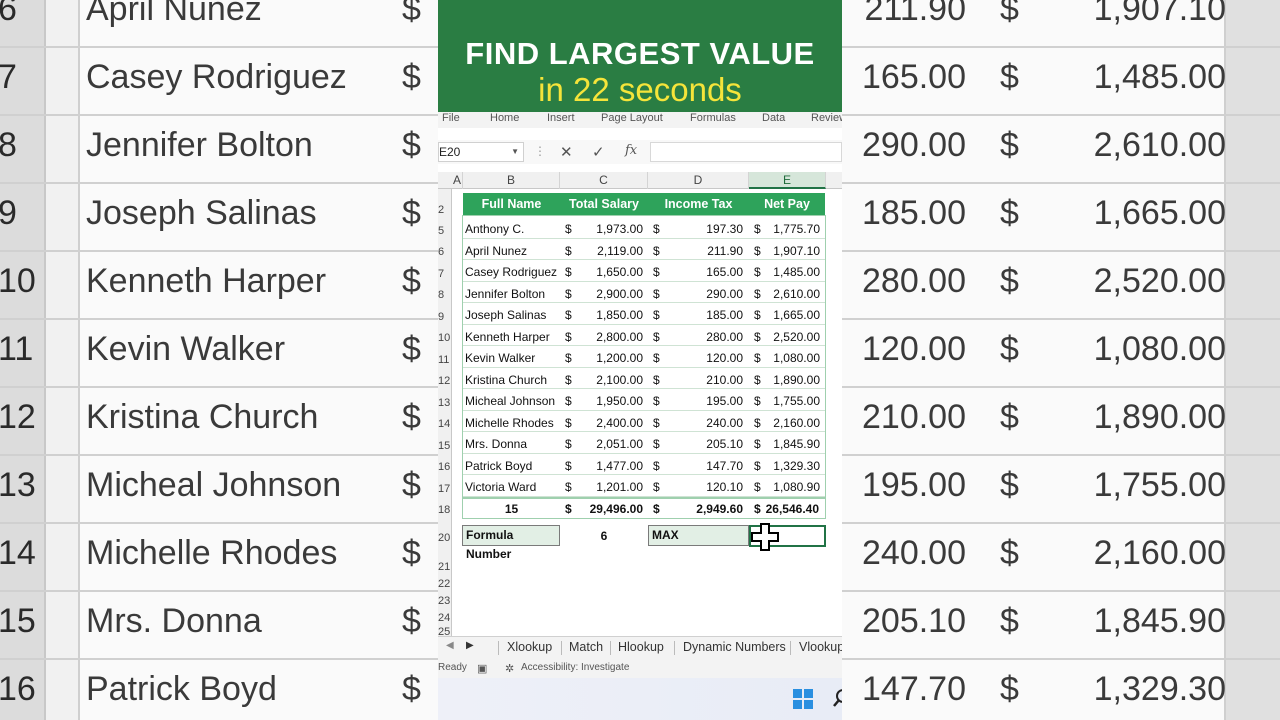 The image size is (1280, 720). Describe the element at coordinates (608, 423) in the screenshot. I see `cell-total-salary: 2,400.00` at that location.